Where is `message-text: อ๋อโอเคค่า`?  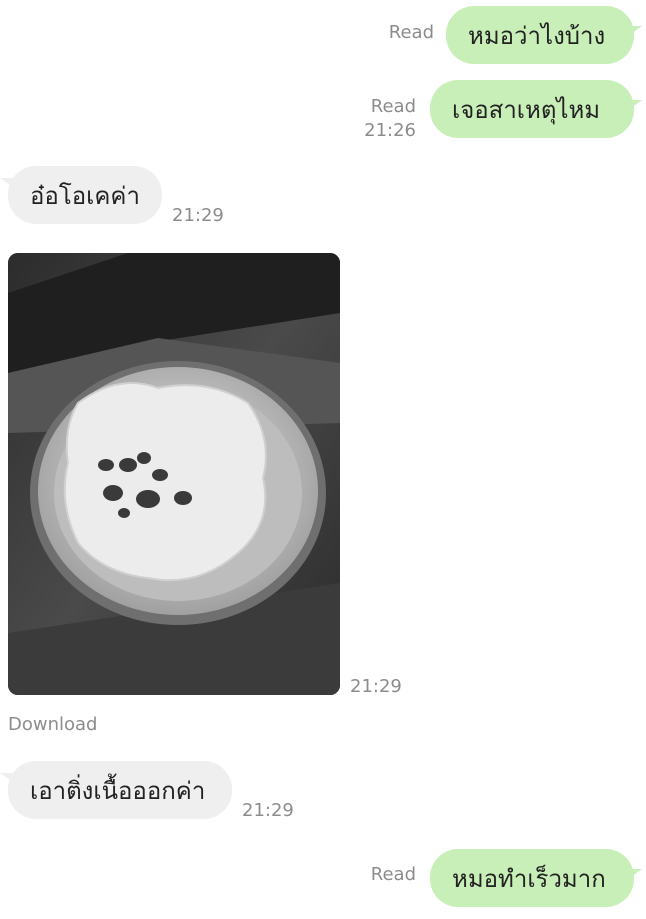 message-text: อ๋อโอเคค่า is located at coordinates (85, 195).